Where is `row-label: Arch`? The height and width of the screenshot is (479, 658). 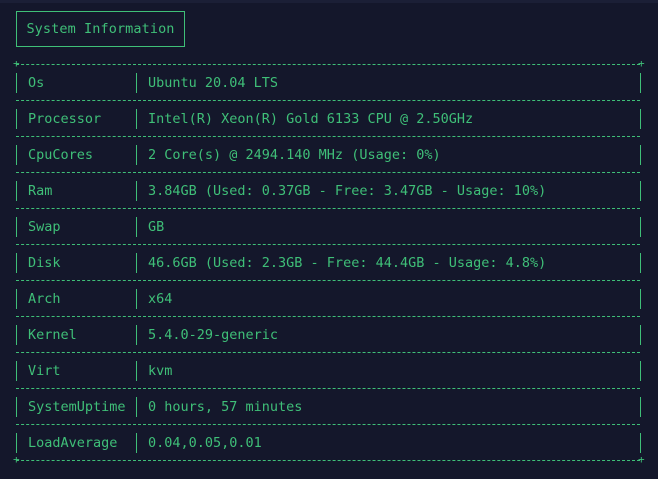 row-label: Arch is located at coordinates (44, 299).